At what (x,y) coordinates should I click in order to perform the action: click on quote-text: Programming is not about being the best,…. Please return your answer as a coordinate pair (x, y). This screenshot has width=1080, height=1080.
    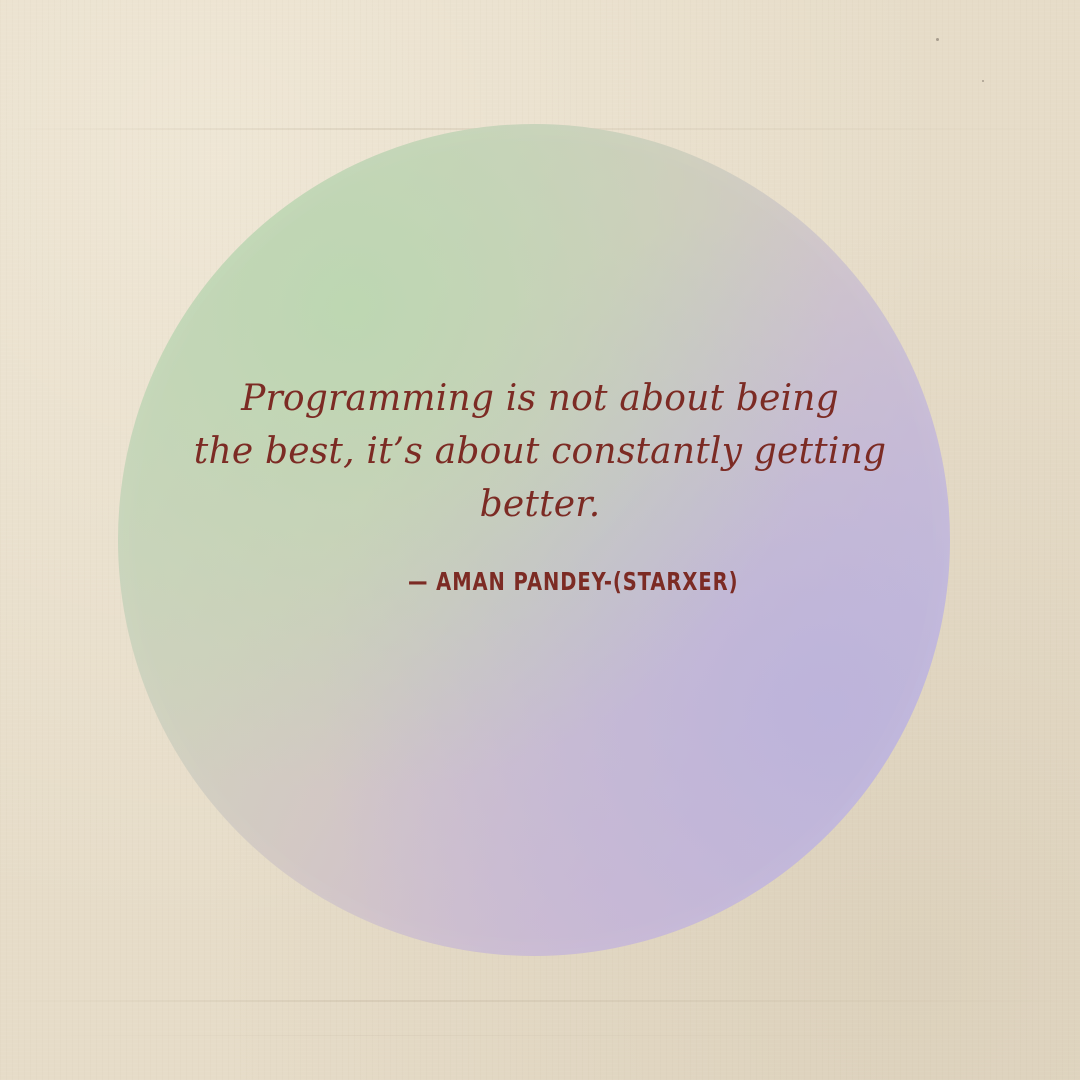
    Looking at the image, I should click on (540, 451).